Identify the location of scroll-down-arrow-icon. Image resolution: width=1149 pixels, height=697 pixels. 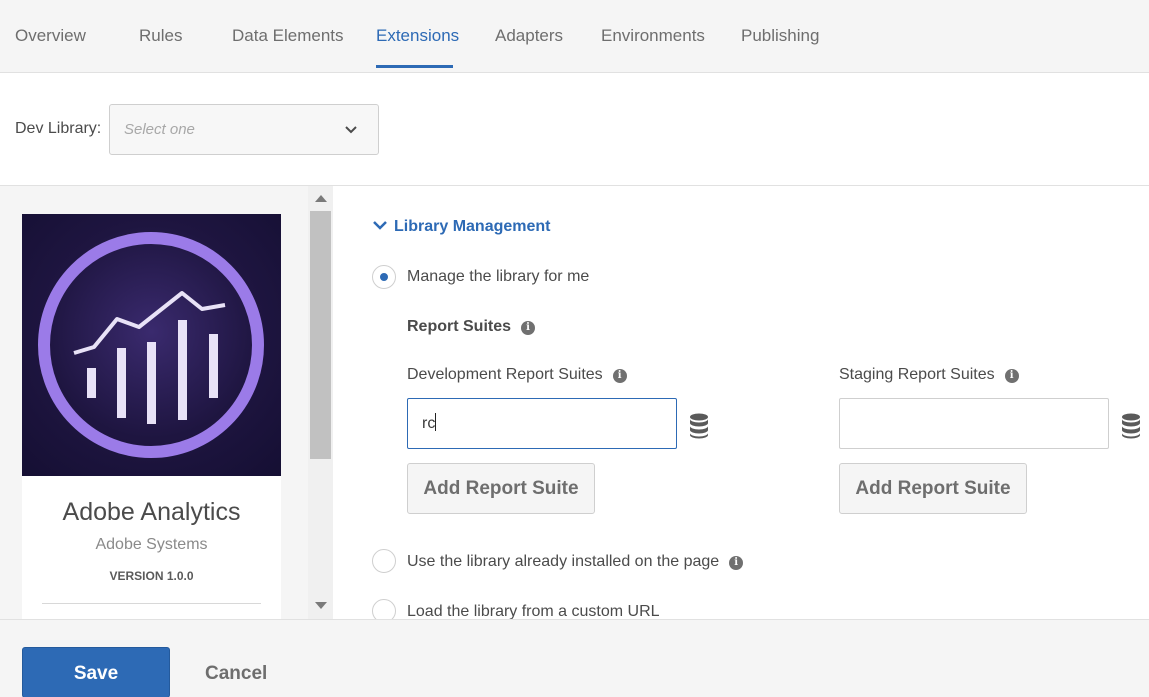
(321, 605).